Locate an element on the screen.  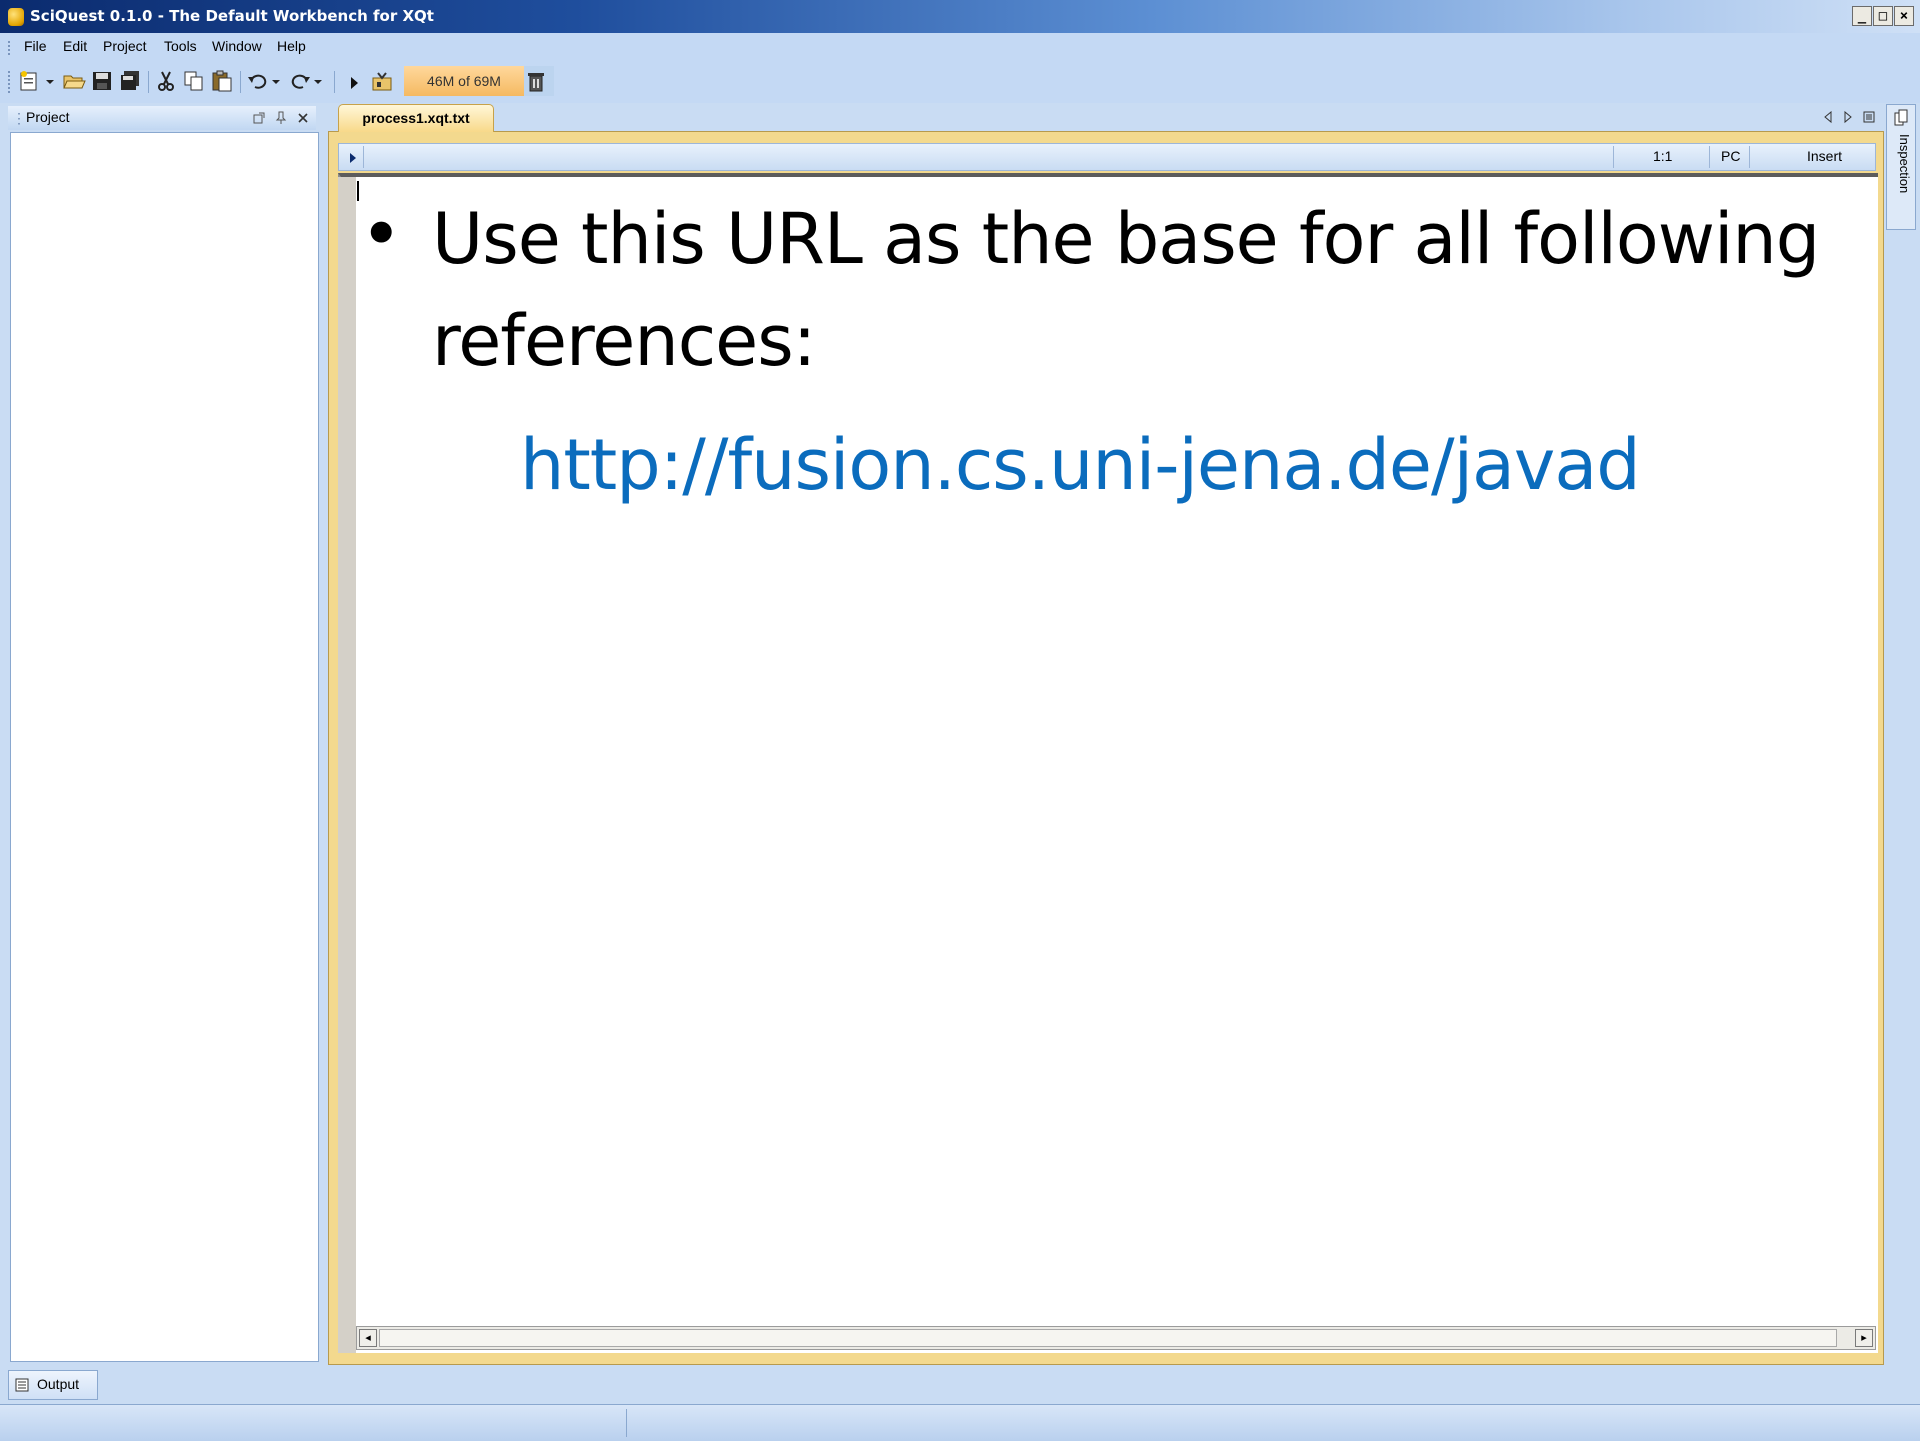
save-all-icon is located at coordinates (130, 81).